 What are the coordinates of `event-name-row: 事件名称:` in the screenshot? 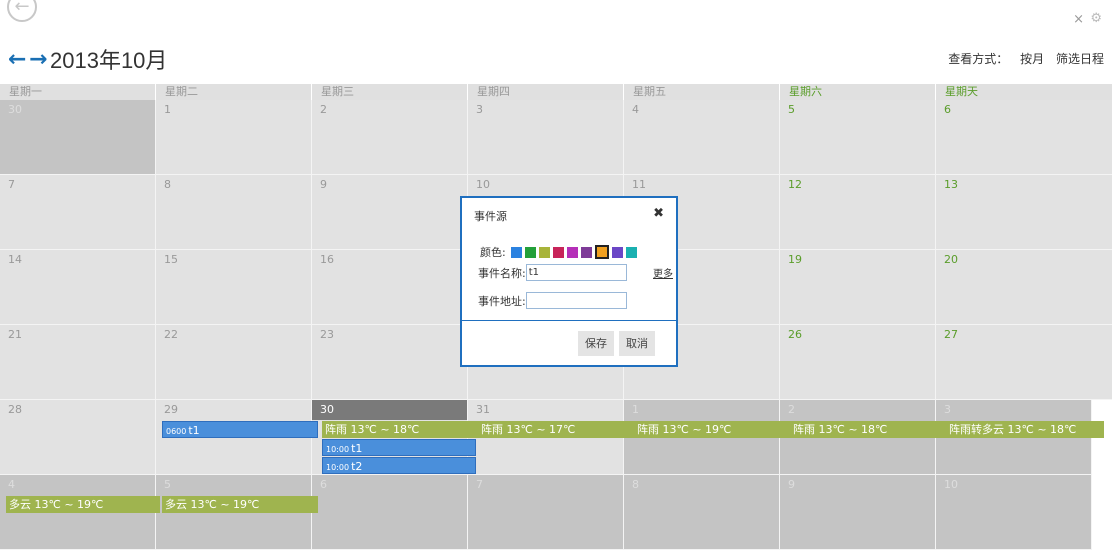 It's located at (552, 272).